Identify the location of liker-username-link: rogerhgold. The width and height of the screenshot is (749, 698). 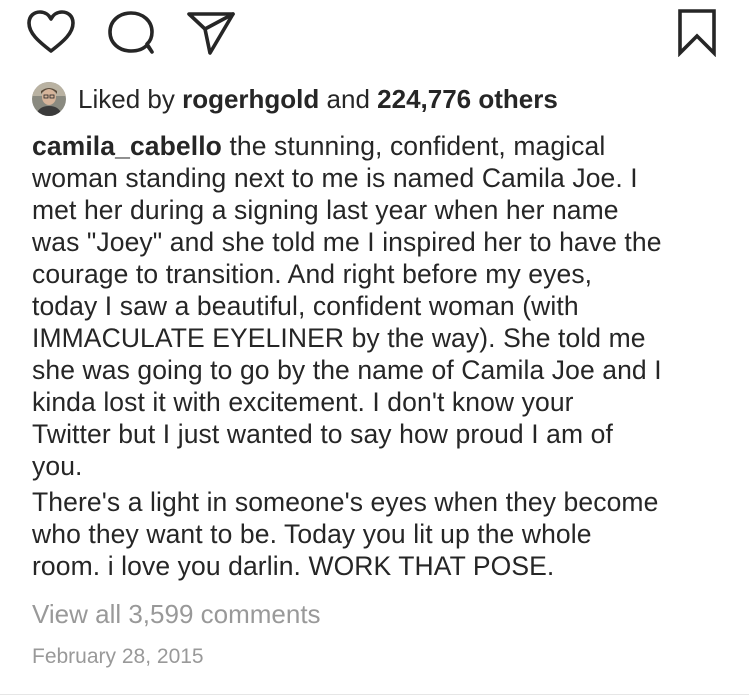
(250, 99).